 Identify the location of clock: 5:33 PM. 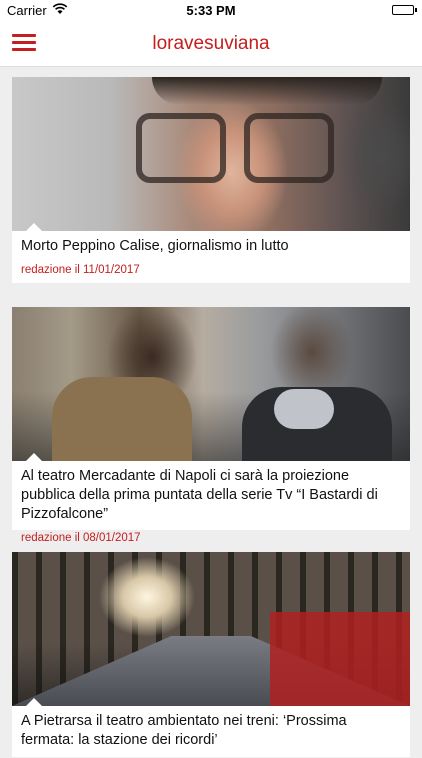
(211, 10).